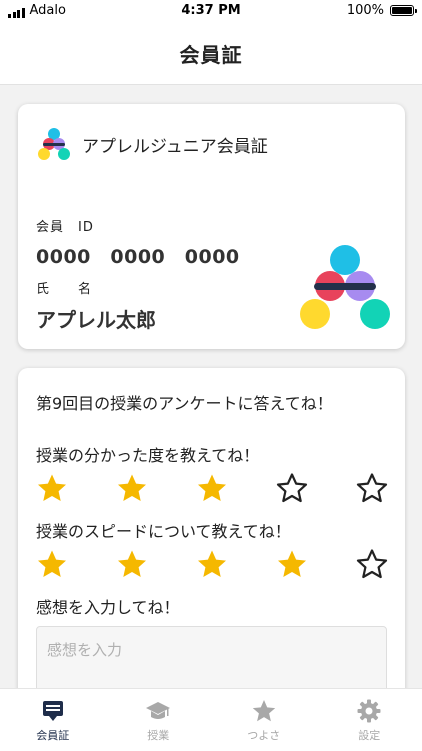  What do you see at coordinates (65, 225) in the screenshot?
I see `member-id-label: 会員 ID` at bounding box center [65, 225].